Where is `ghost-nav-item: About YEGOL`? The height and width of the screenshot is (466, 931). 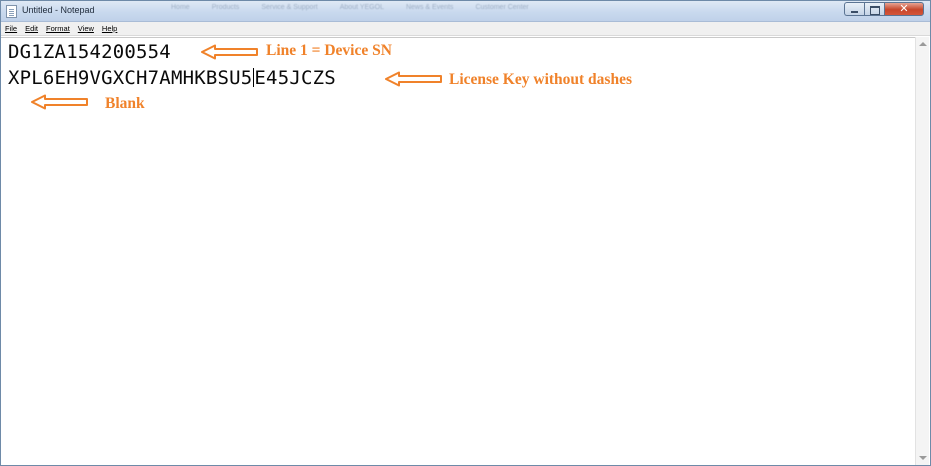
ghost-nav-item: About YEGOL is located at coordinates (361, 7).